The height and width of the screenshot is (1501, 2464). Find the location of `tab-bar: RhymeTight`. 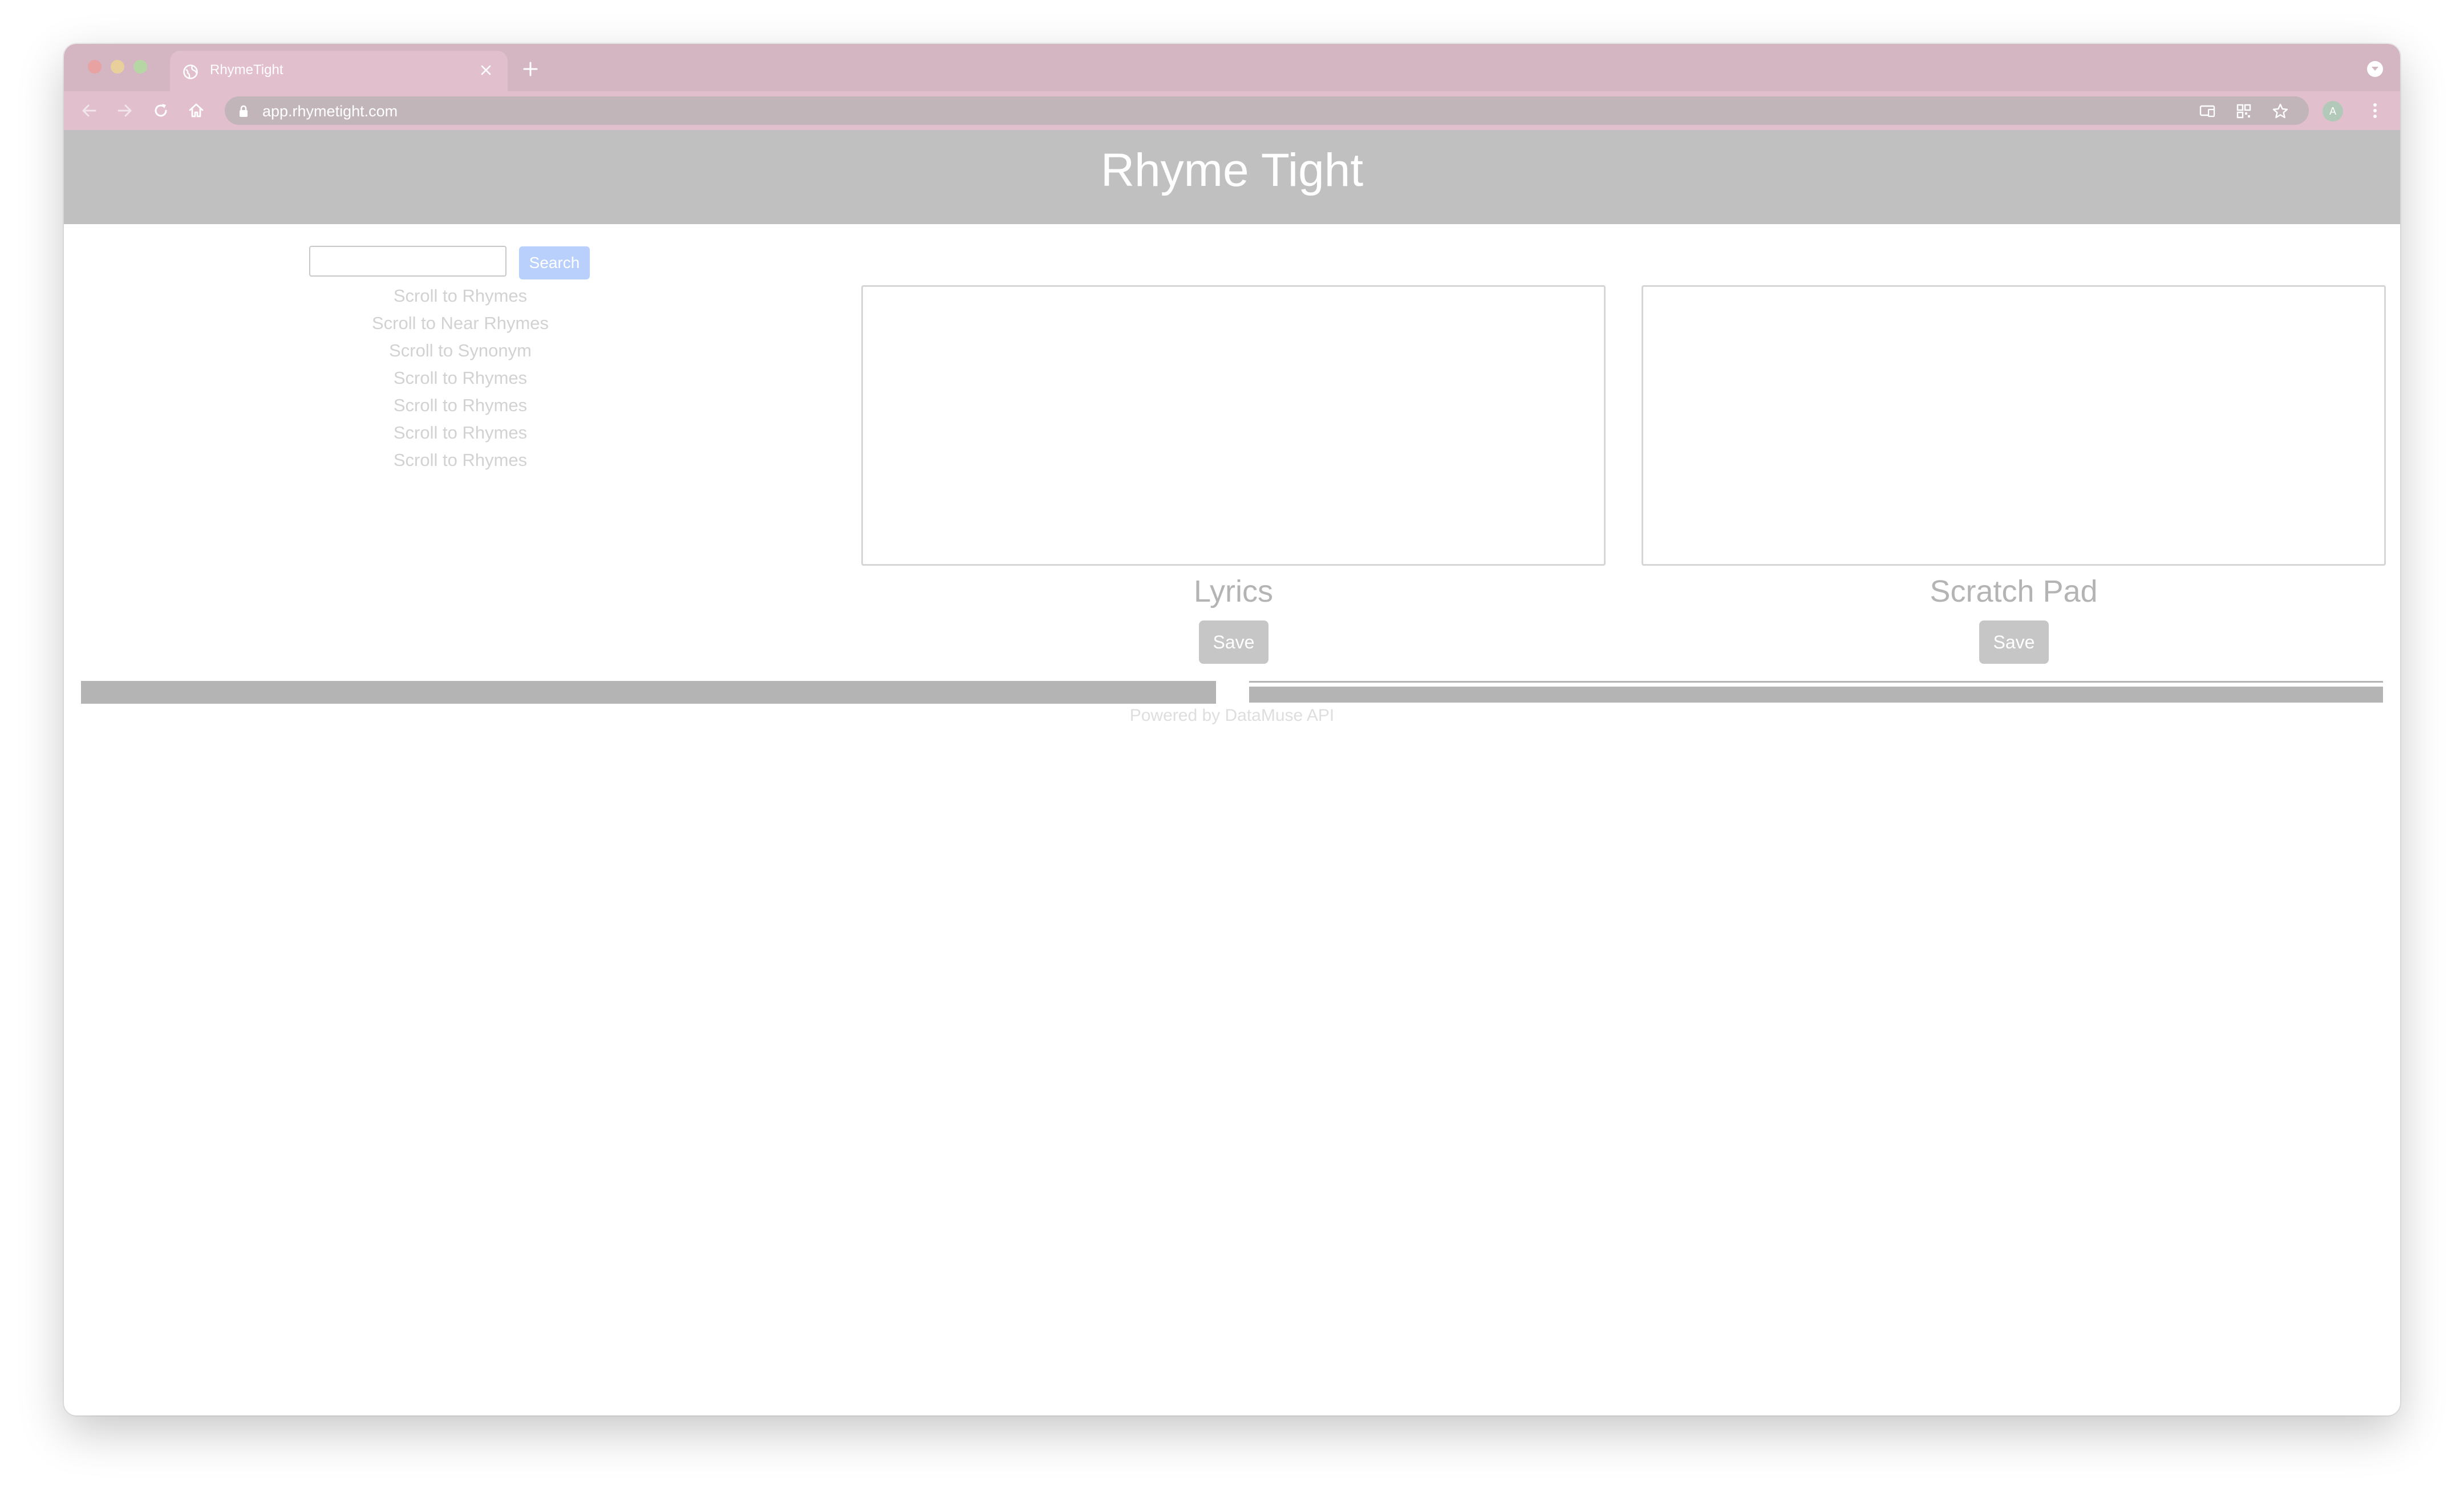

tab-bar: RhymeTight is located at coordinates (1232, 67).